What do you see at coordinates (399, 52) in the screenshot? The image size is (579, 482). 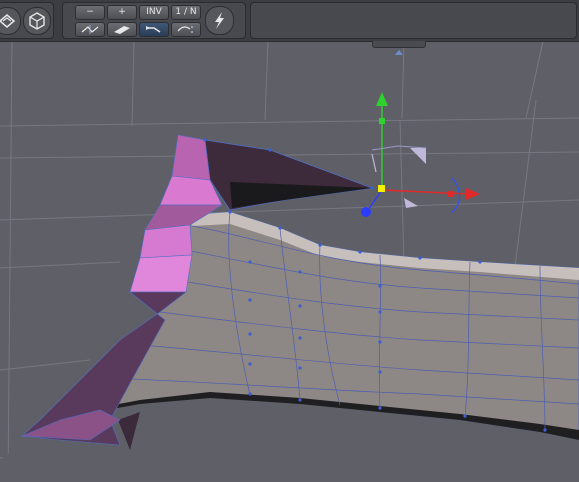 I see `collapse-arrow-icon` at bounding box center [399, 52].